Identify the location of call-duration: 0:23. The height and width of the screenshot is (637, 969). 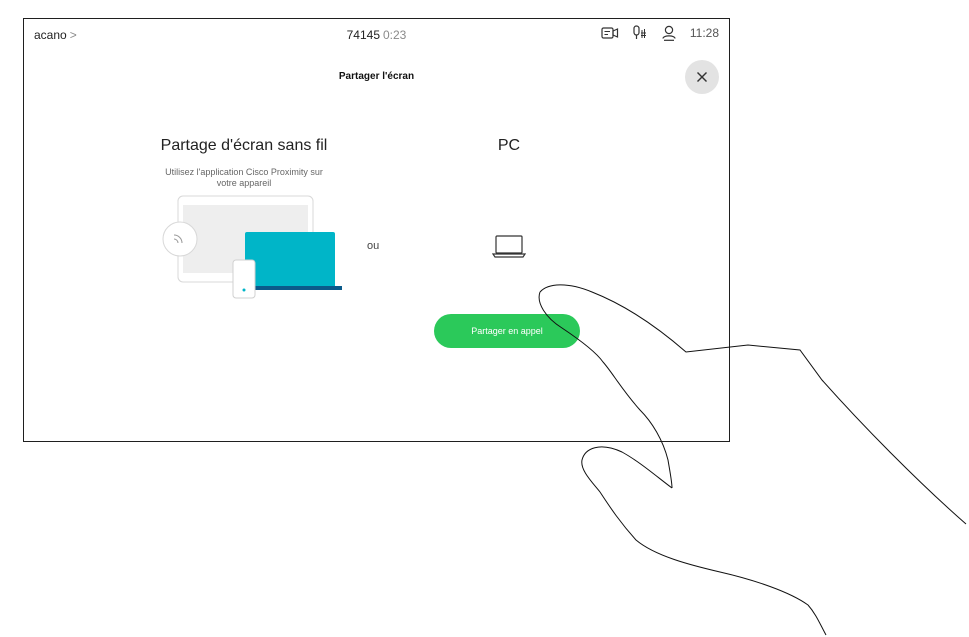
(395, 35).